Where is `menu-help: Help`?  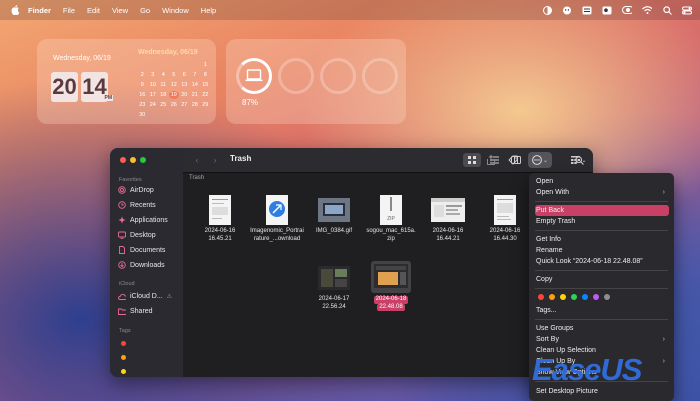 menu-help: Help is located at coordinates (208, 10).